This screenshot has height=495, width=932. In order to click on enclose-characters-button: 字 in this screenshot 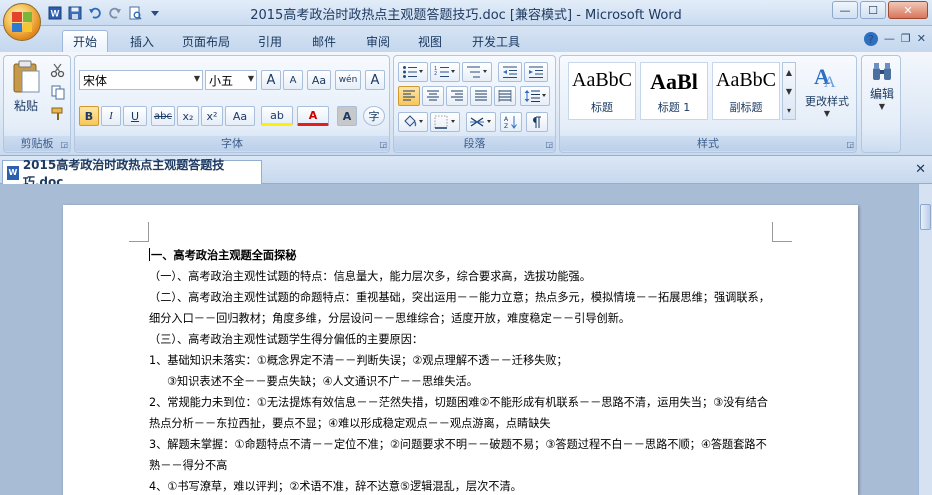, I will do `click(374, 116)`.